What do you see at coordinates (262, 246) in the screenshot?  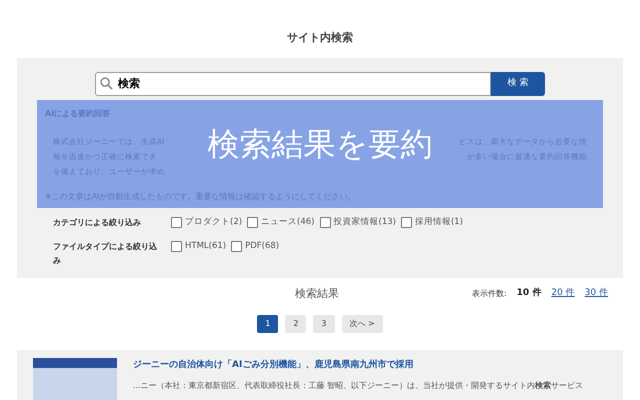 I see `option-label: PDF(68)` at bounding box center [262, 246].